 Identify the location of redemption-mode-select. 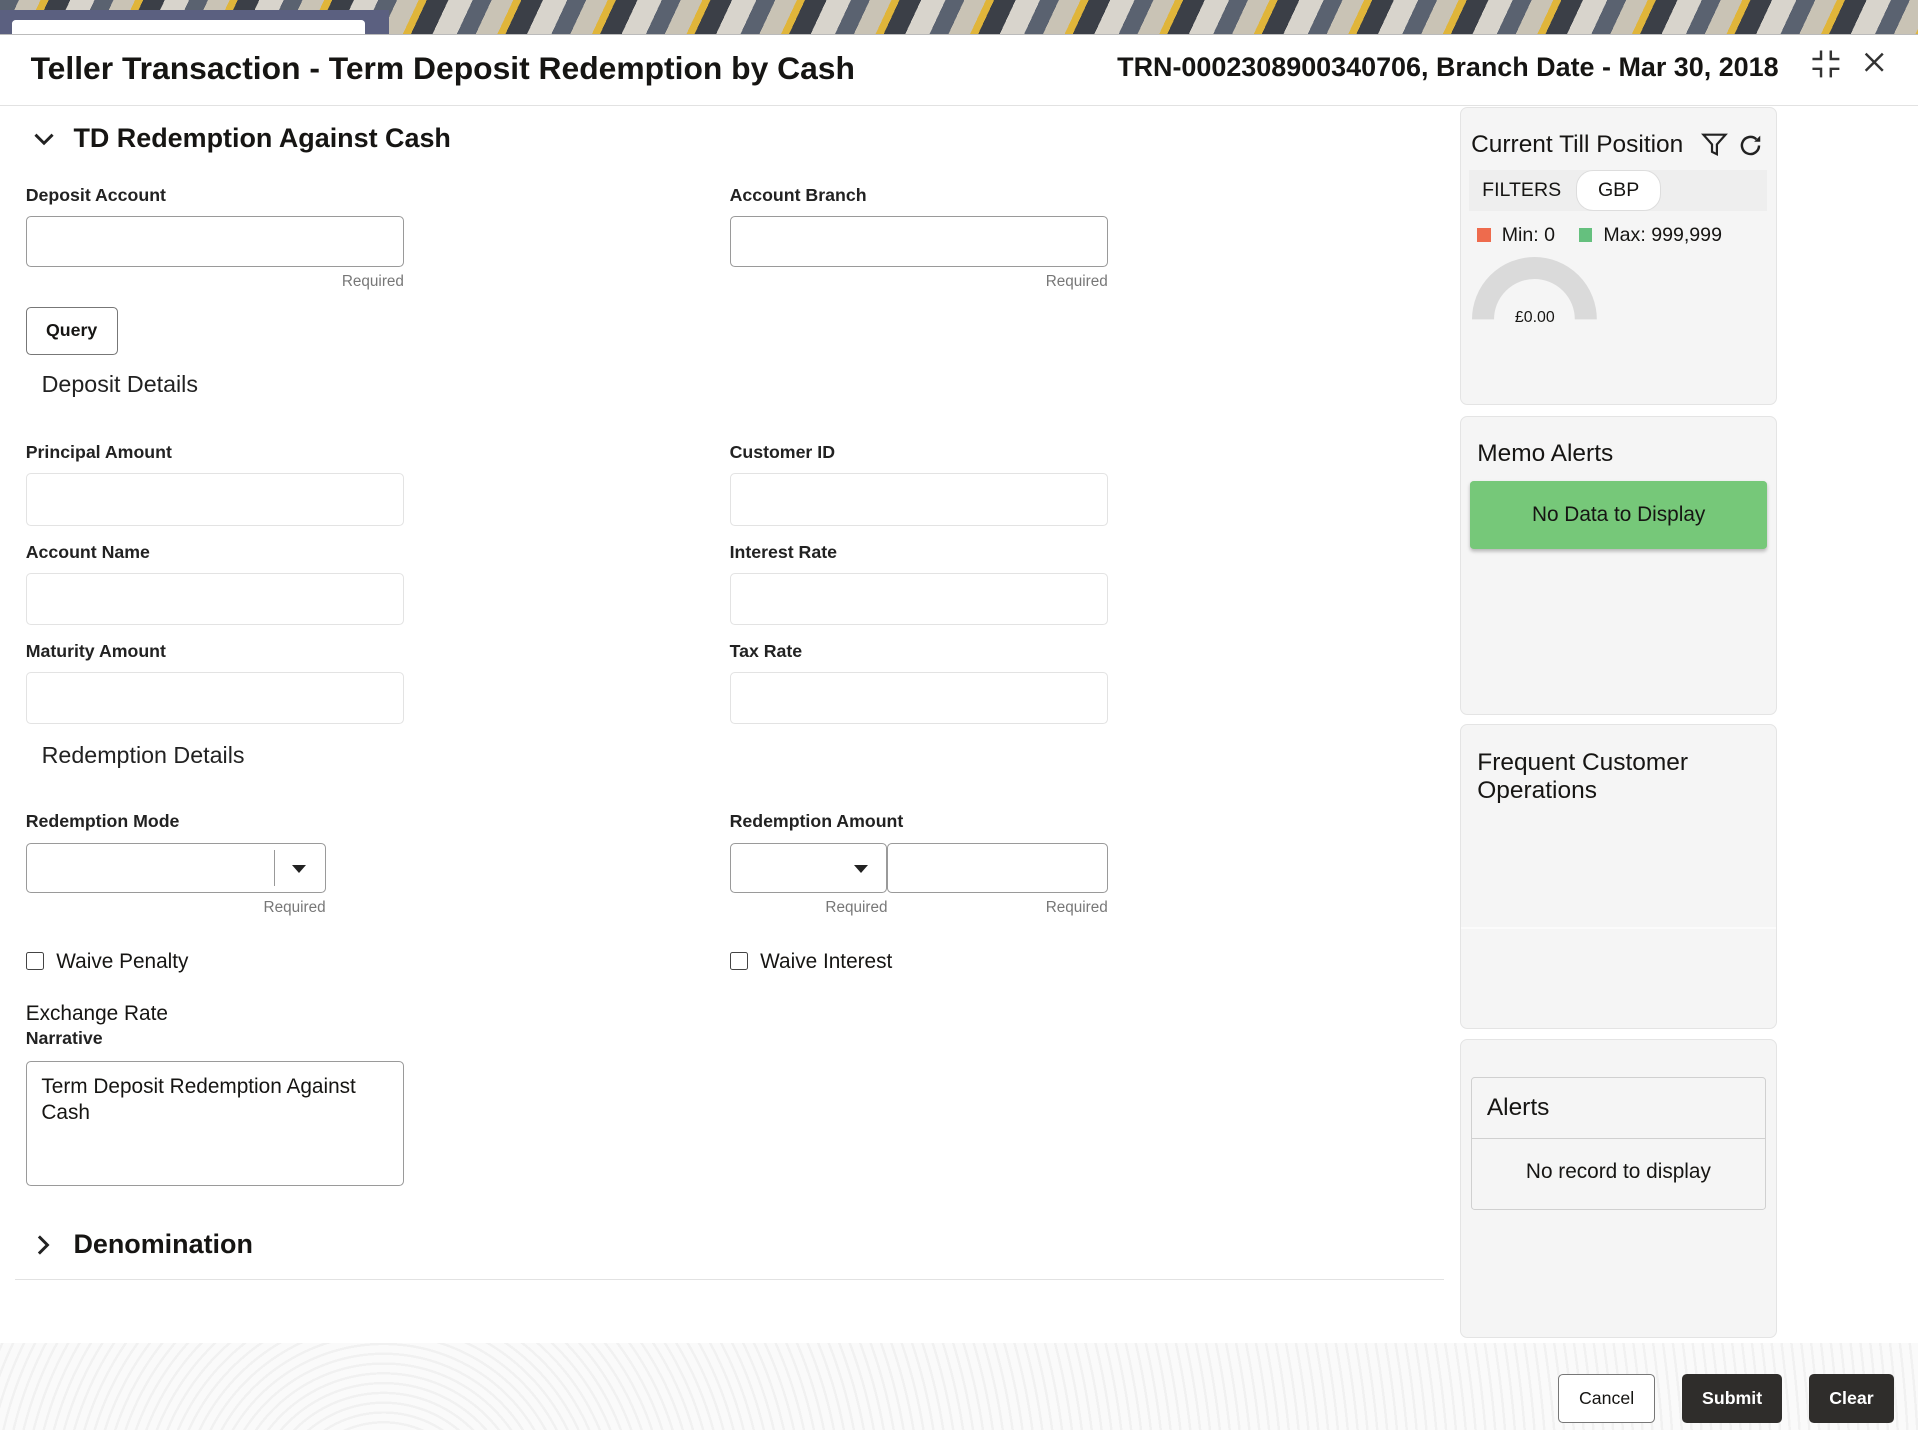
(175, 868).